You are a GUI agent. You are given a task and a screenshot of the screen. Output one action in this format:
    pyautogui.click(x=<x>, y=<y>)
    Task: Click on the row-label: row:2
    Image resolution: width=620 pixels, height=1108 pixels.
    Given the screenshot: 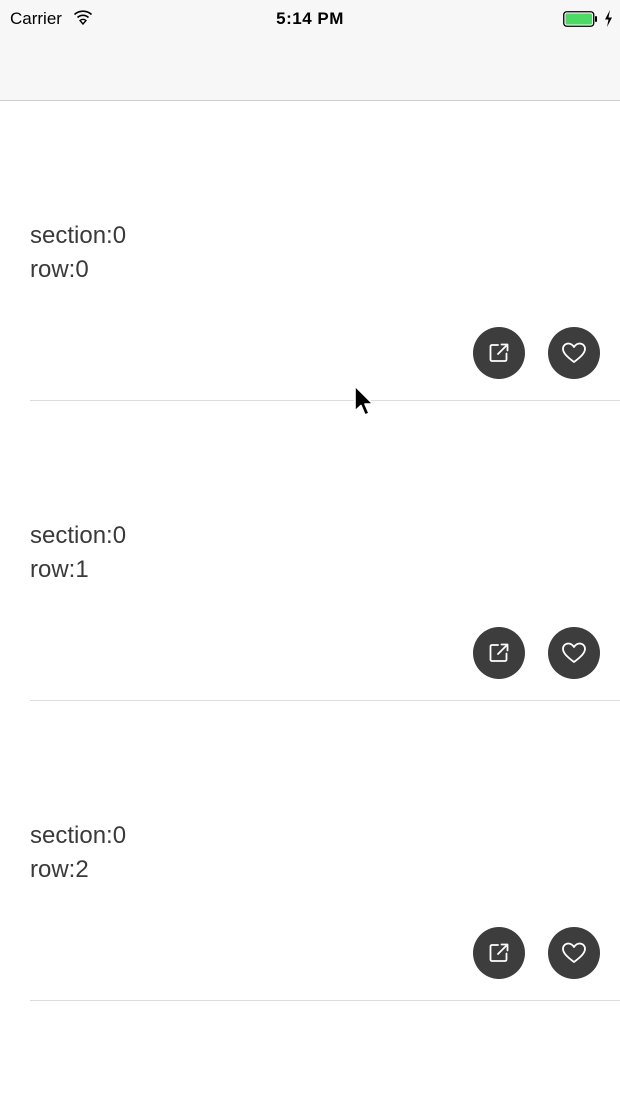 What is the action you would take?
    pyautogui.click(x=59, y=869)
    